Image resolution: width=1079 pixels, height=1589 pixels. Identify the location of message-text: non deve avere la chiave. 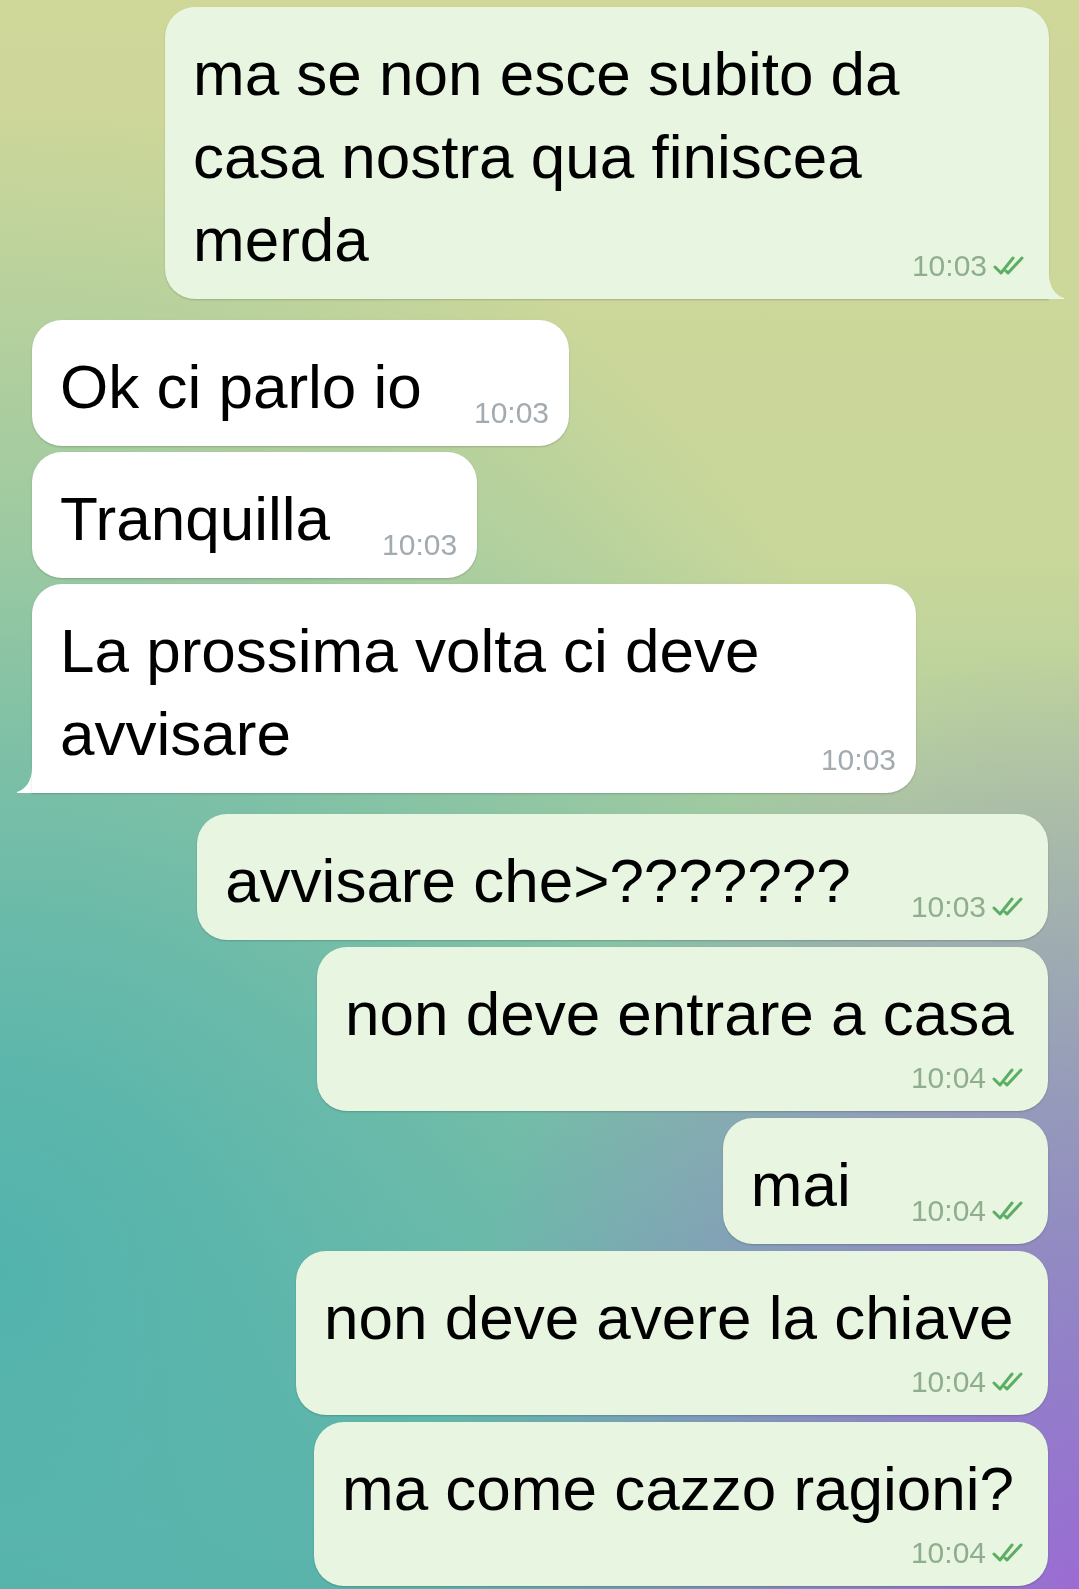
(669, 1317).